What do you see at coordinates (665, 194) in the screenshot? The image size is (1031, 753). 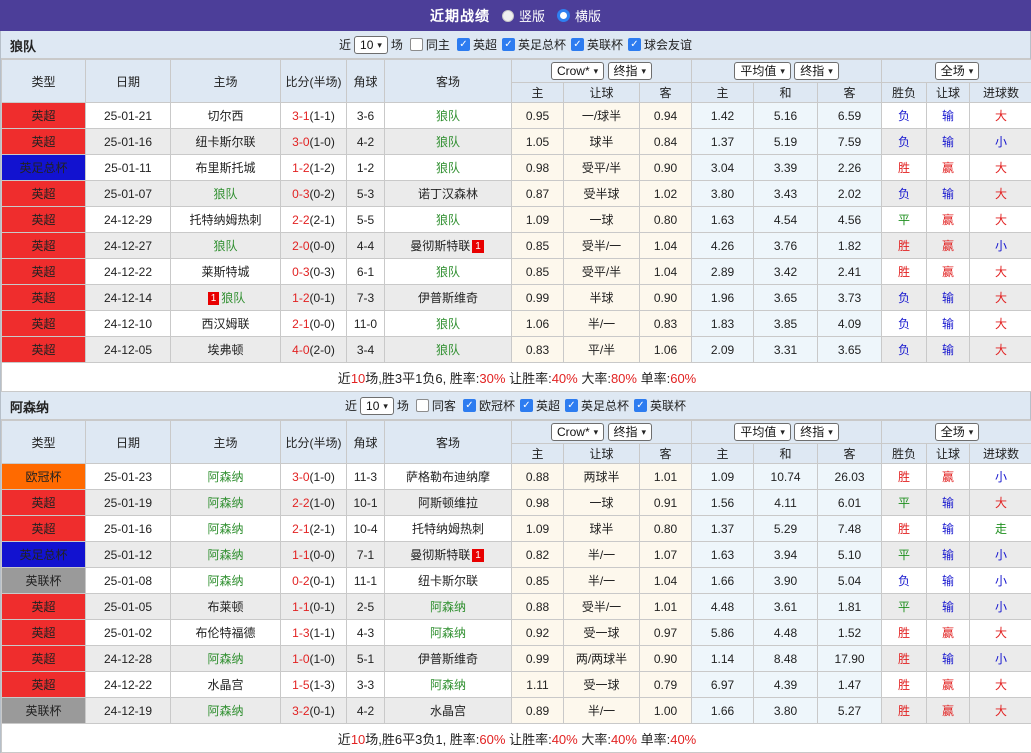 I see `odds-value: 1.02` at bounding box center [665, 194].